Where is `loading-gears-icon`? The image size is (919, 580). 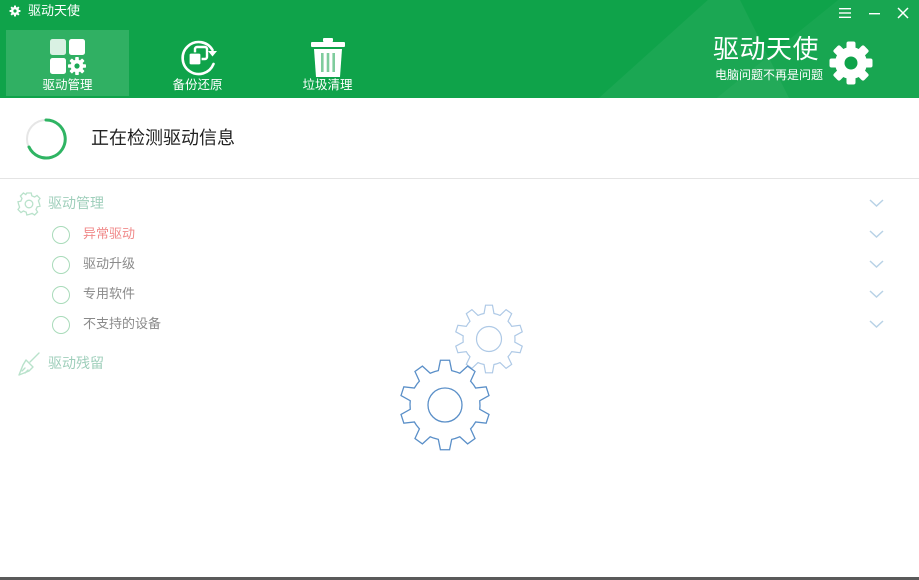 loading-gears-icon is located at coordinates (461, 377).